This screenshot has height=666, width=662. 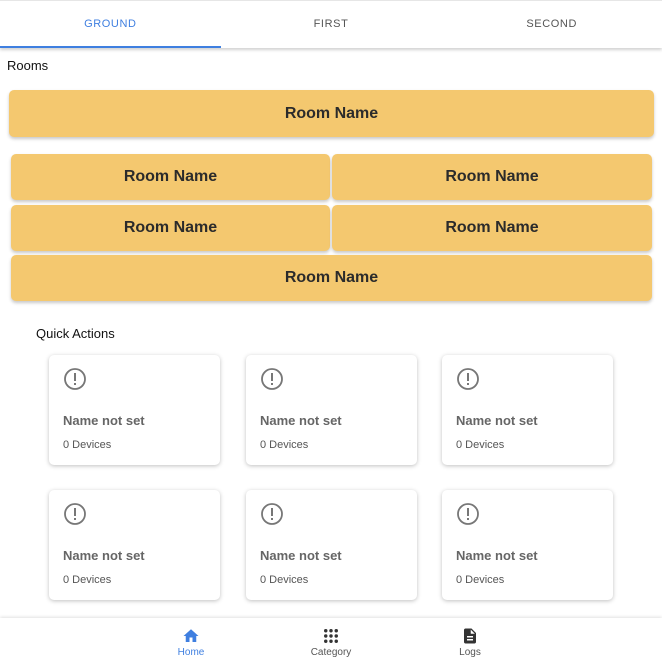 I want to click on nav-logs: Logs, so click(x=470, y=642).